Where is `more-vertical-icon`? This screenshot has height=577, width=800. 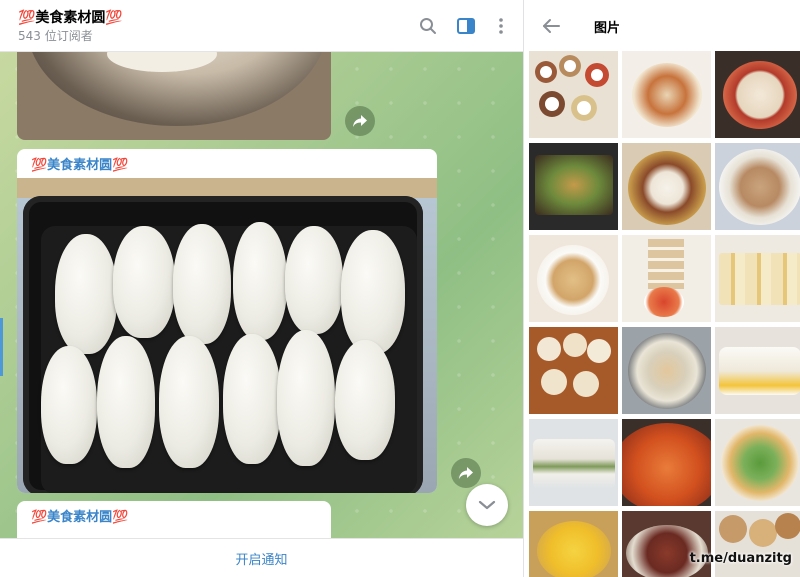 more-vertical-icon is located at coordinates (501, 26).